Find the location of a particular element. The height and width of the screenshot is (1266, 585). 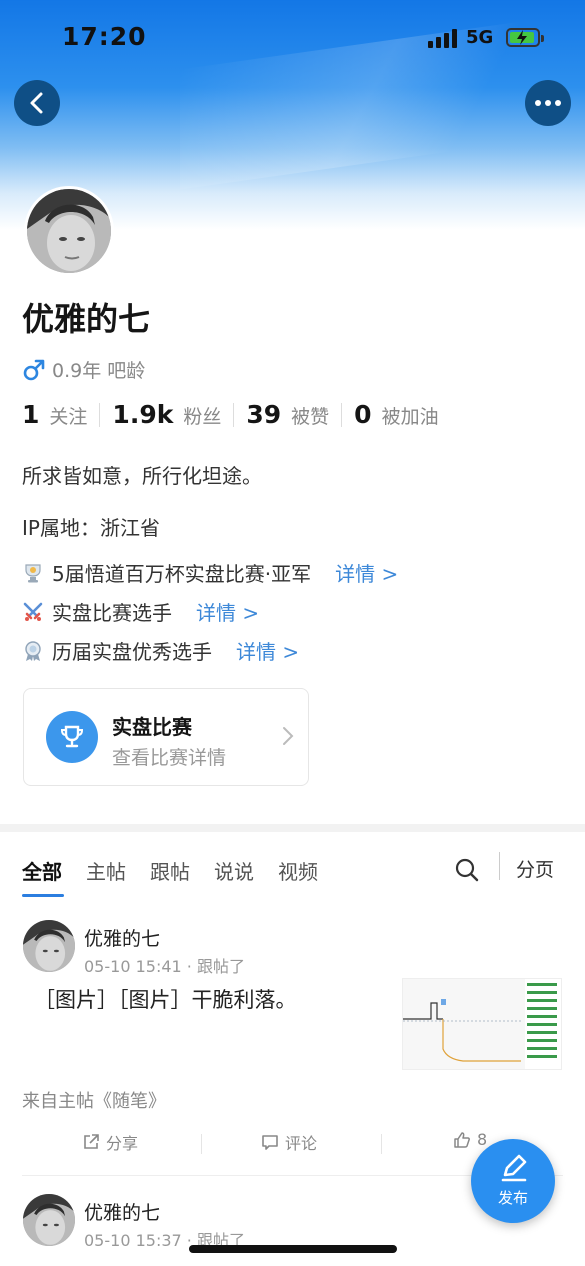

home-indicator is located at coordinates (293, 1249).